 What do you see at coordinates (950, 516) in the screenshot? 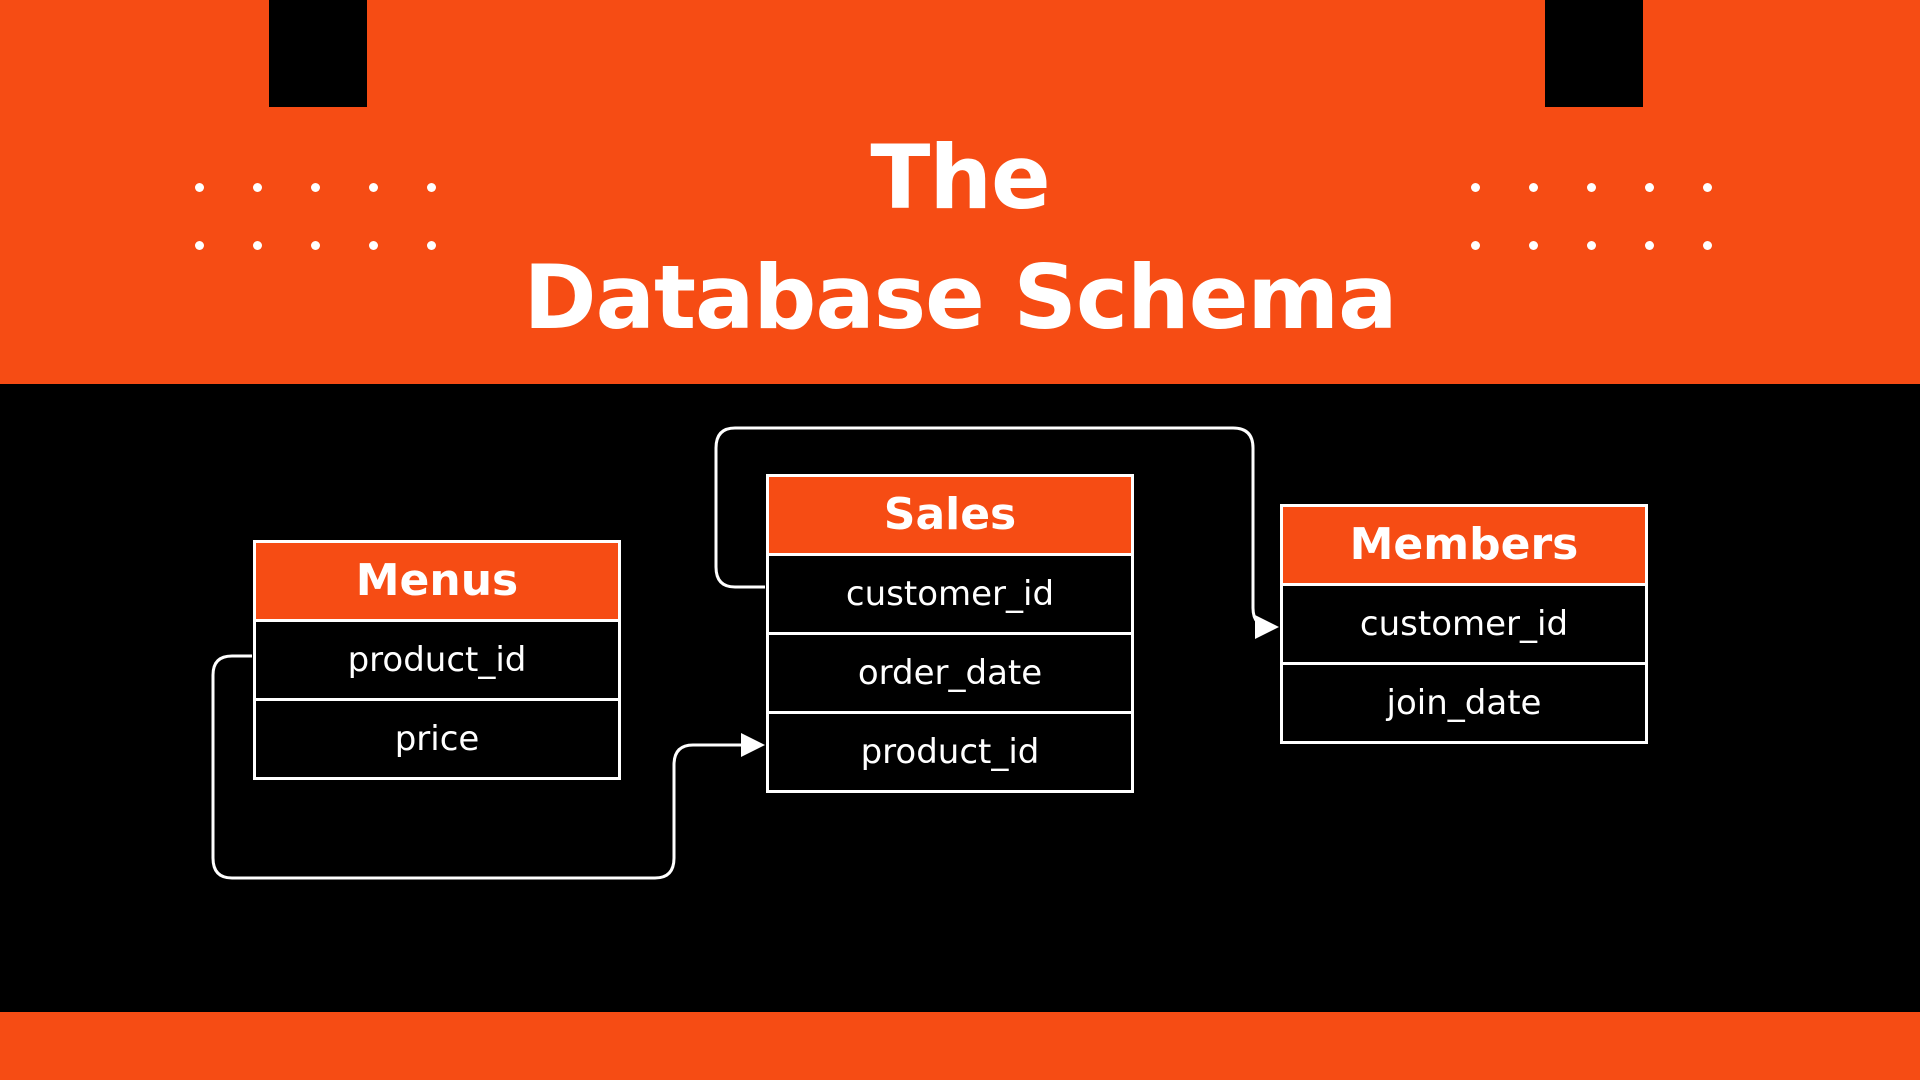
I see `table-sales-header: Sales` at bounding box center [950, 516].